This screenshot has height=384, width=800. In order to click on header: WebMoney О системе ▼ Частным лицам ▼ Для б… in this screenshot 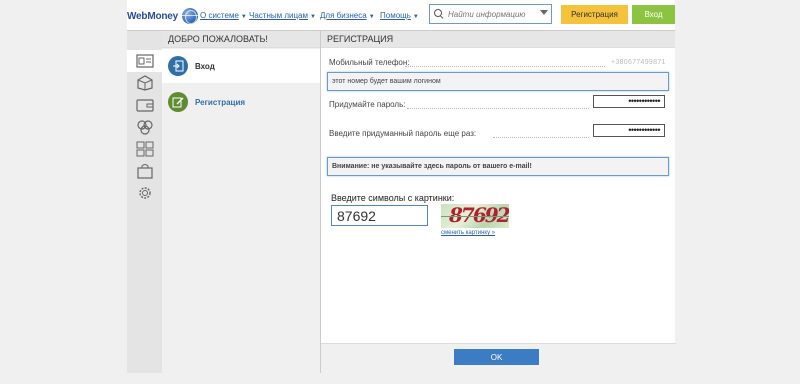, I will do `click(401, 15)`.